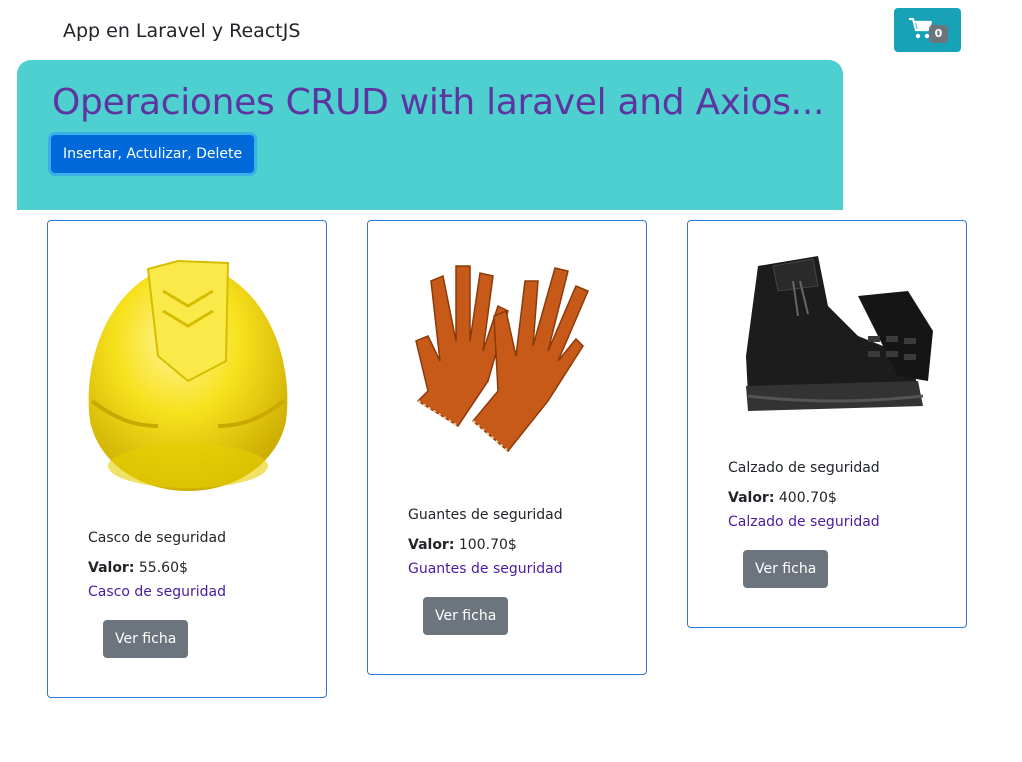 The height and width of the screenshot is (762, 1022). What do you see at coordinates (804, 522) in the screenshot?
I see `product-link: Calzado de seguridad` at bounding box center [804, 522].